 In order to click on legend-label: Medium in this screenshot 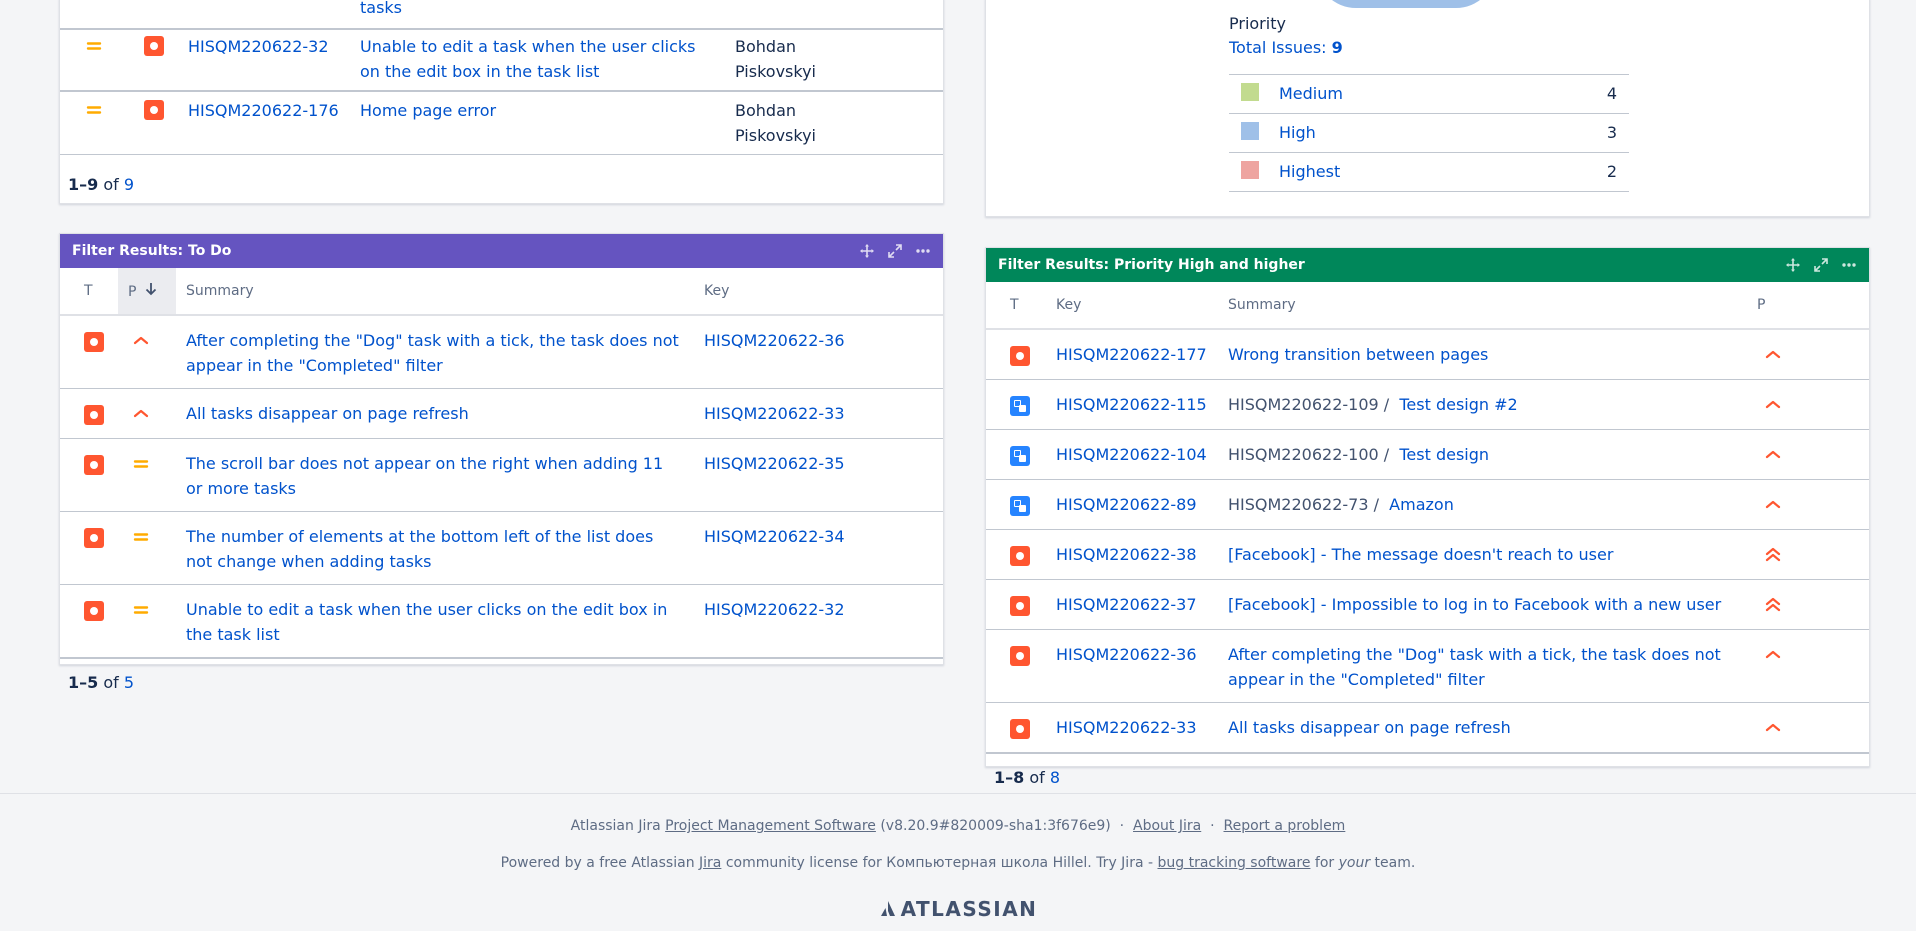, I will do `click(1311, 93)`.